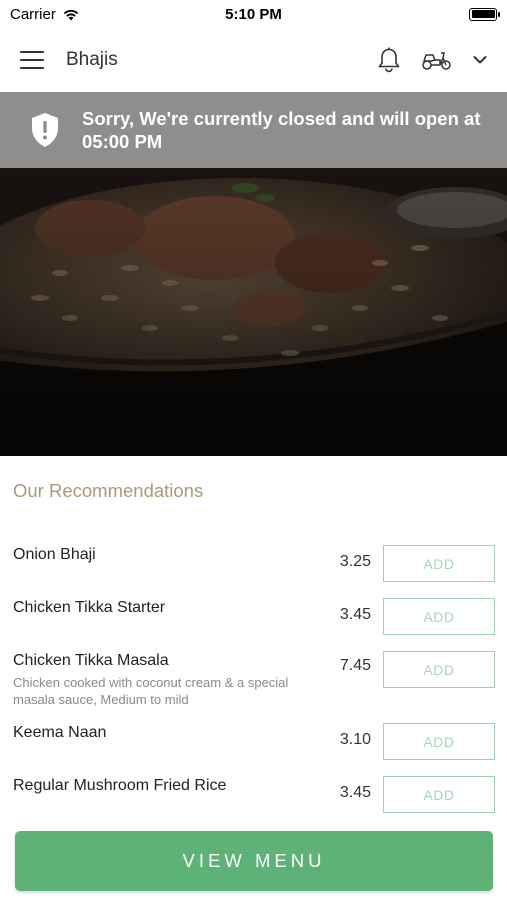 This screenshot has height=900, width=507. I want to click on shield-alert-icon, so click(45, 130).